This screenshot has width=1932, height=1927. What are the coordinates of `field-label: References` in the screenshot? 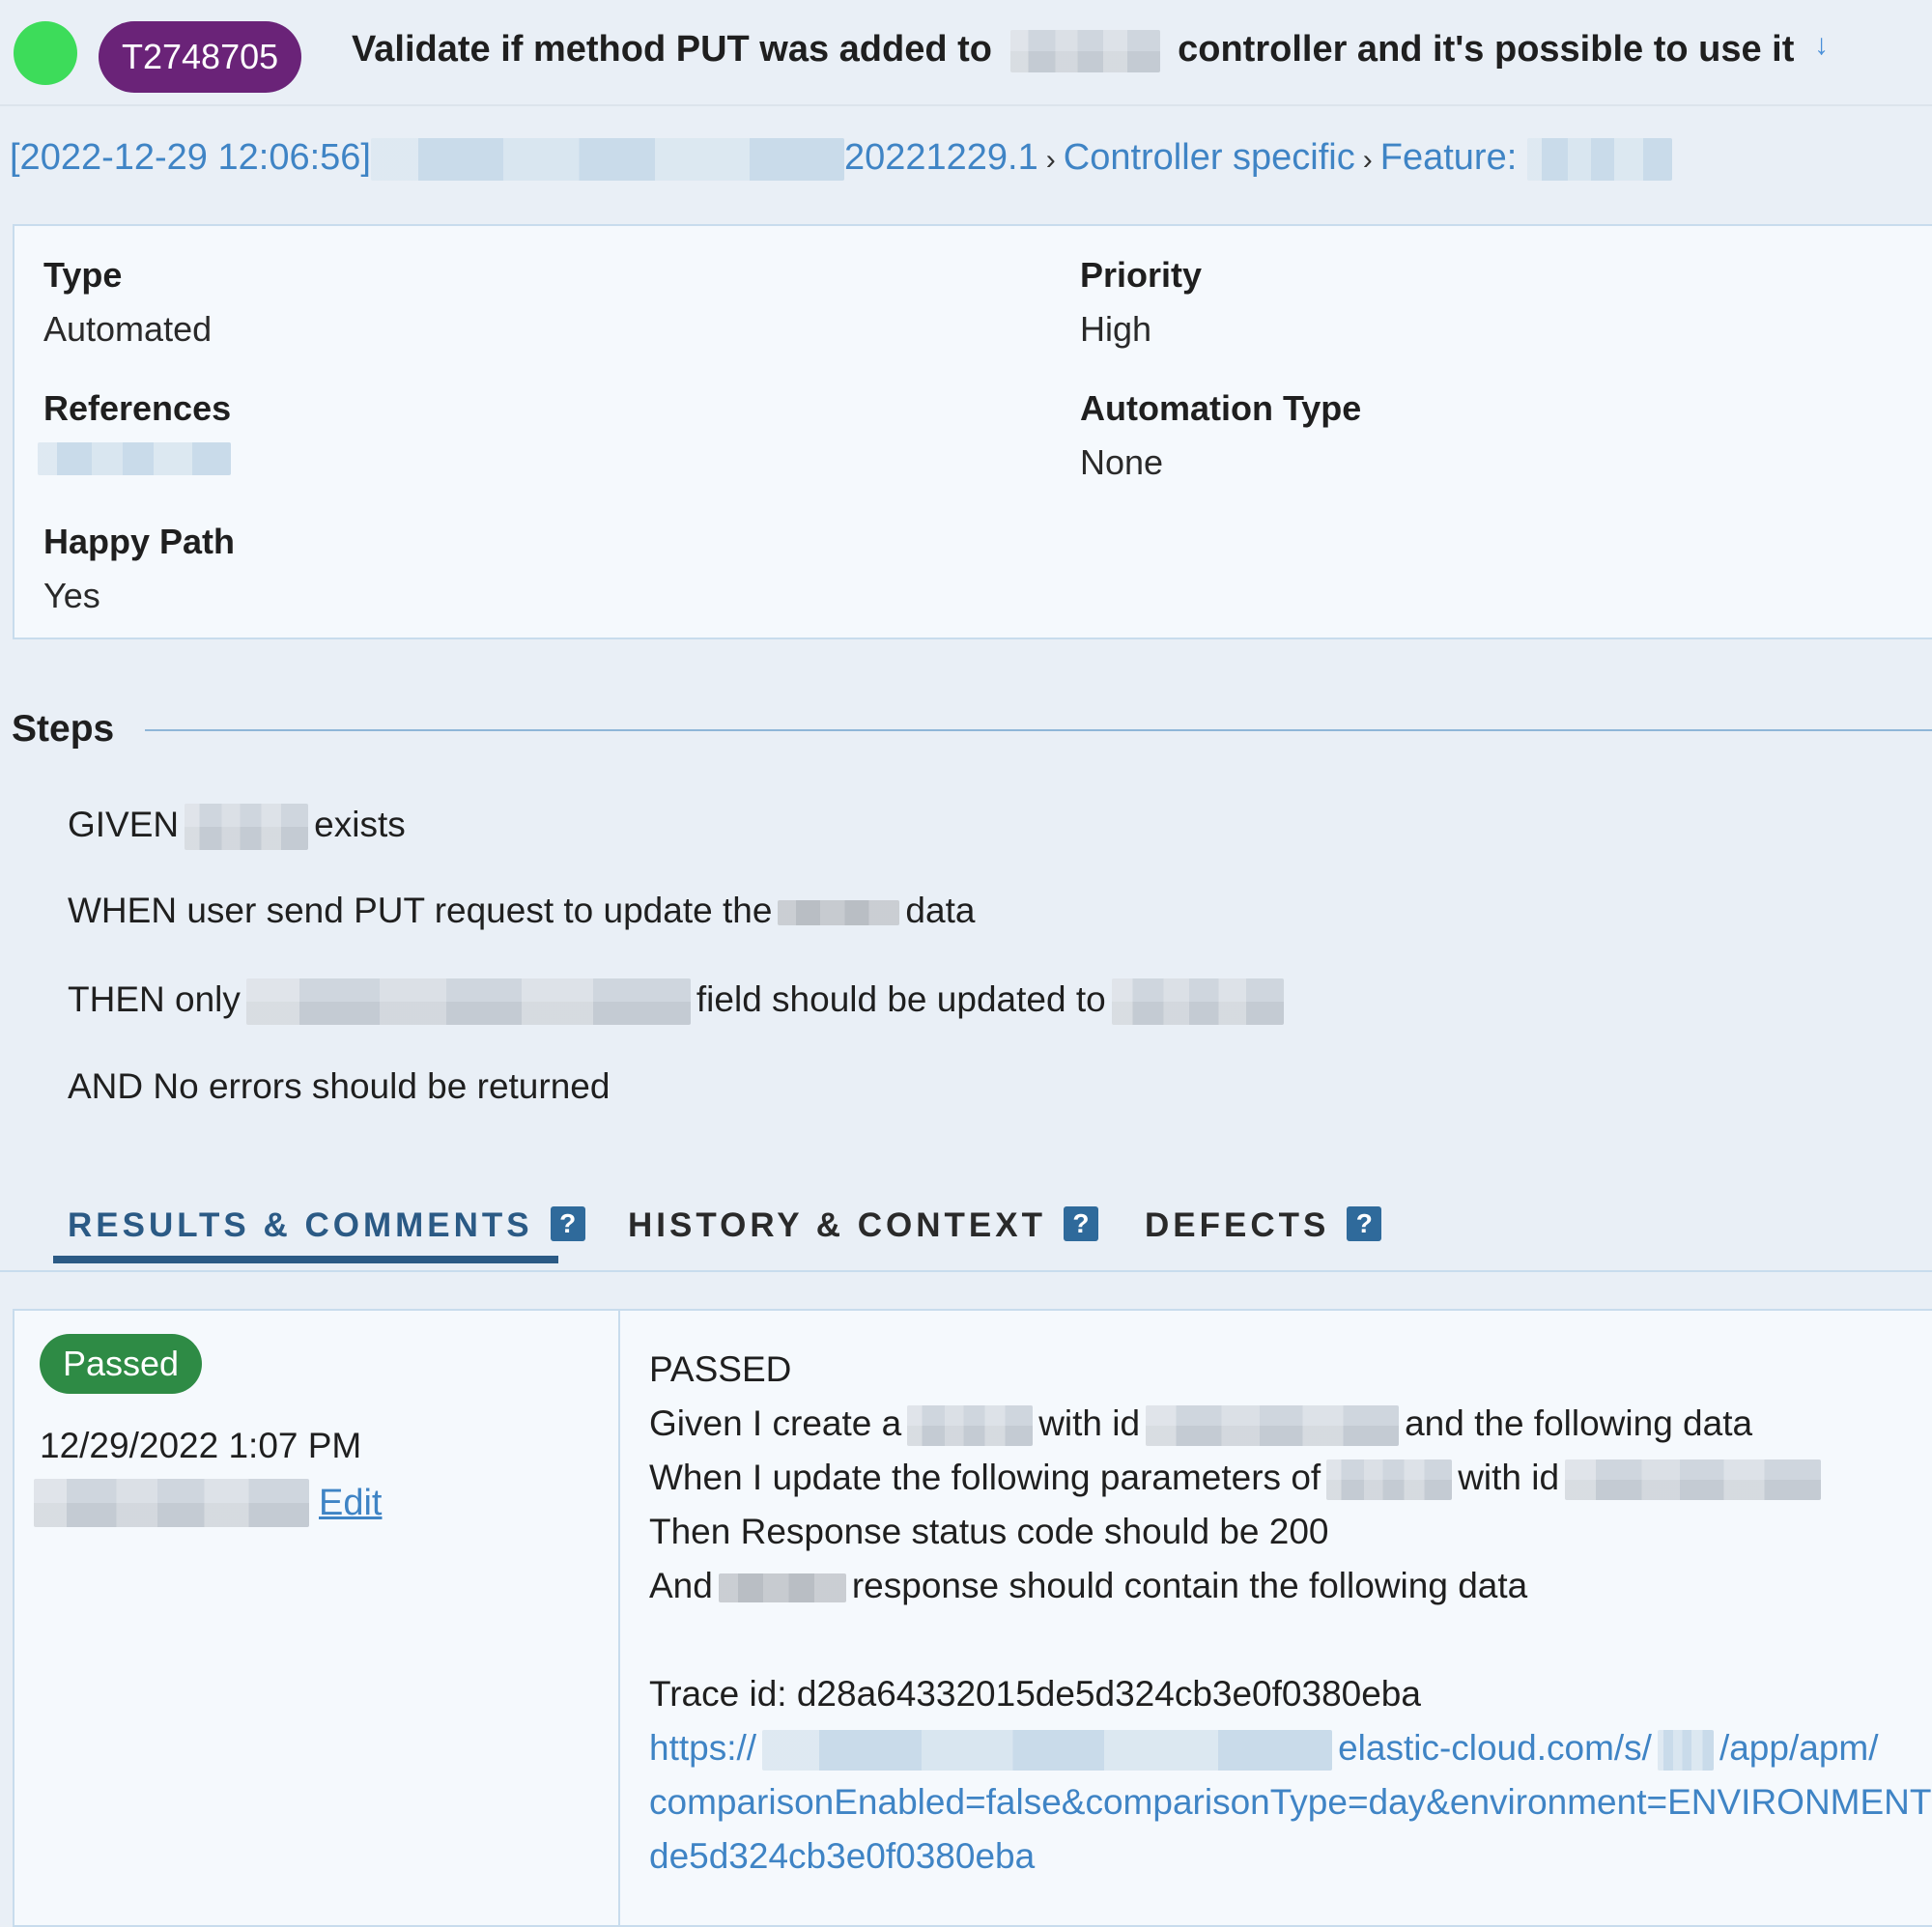 It's located at (137, 408).